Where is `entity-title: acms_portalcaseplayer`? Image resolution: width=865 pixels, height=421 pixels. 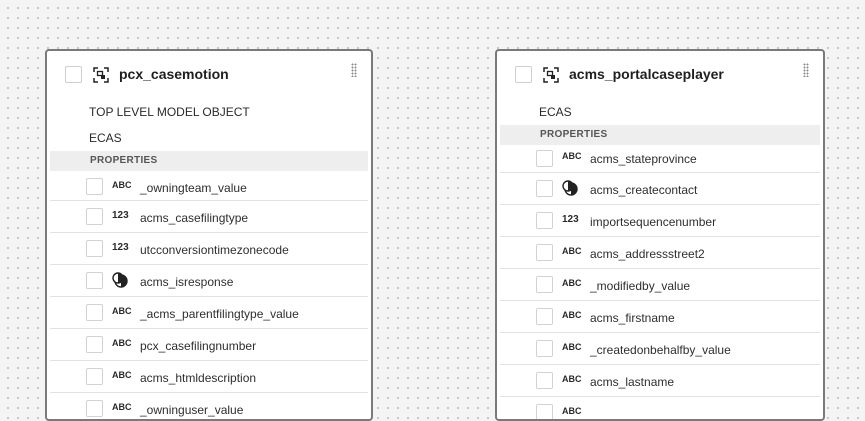
entity-title: acms_portalcaseplayer is located at coordinates (646, 74).